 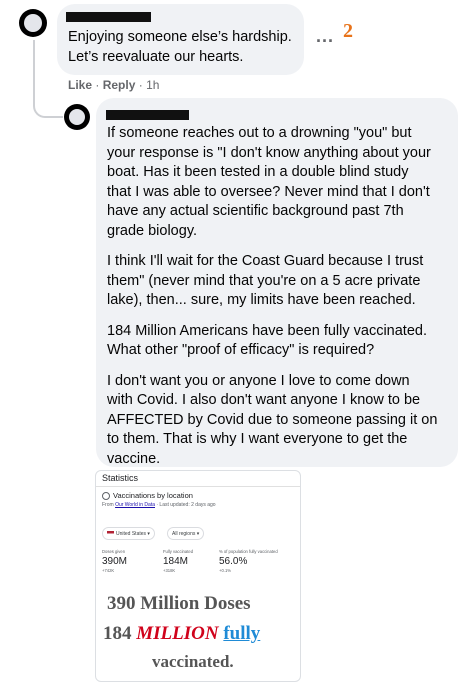 I want to click on comment-line-2: Let’s reevaluate our hearts., so click(x=156, y=56).